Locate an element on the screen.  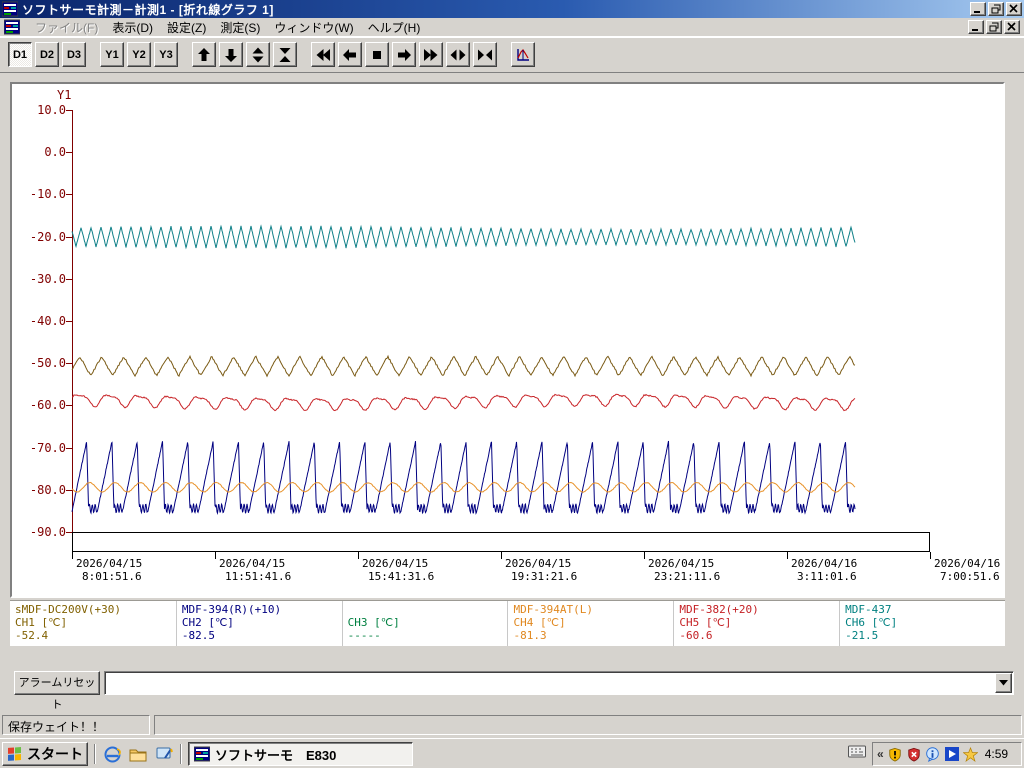
step-back-icon is located at coordinates (349, 54).